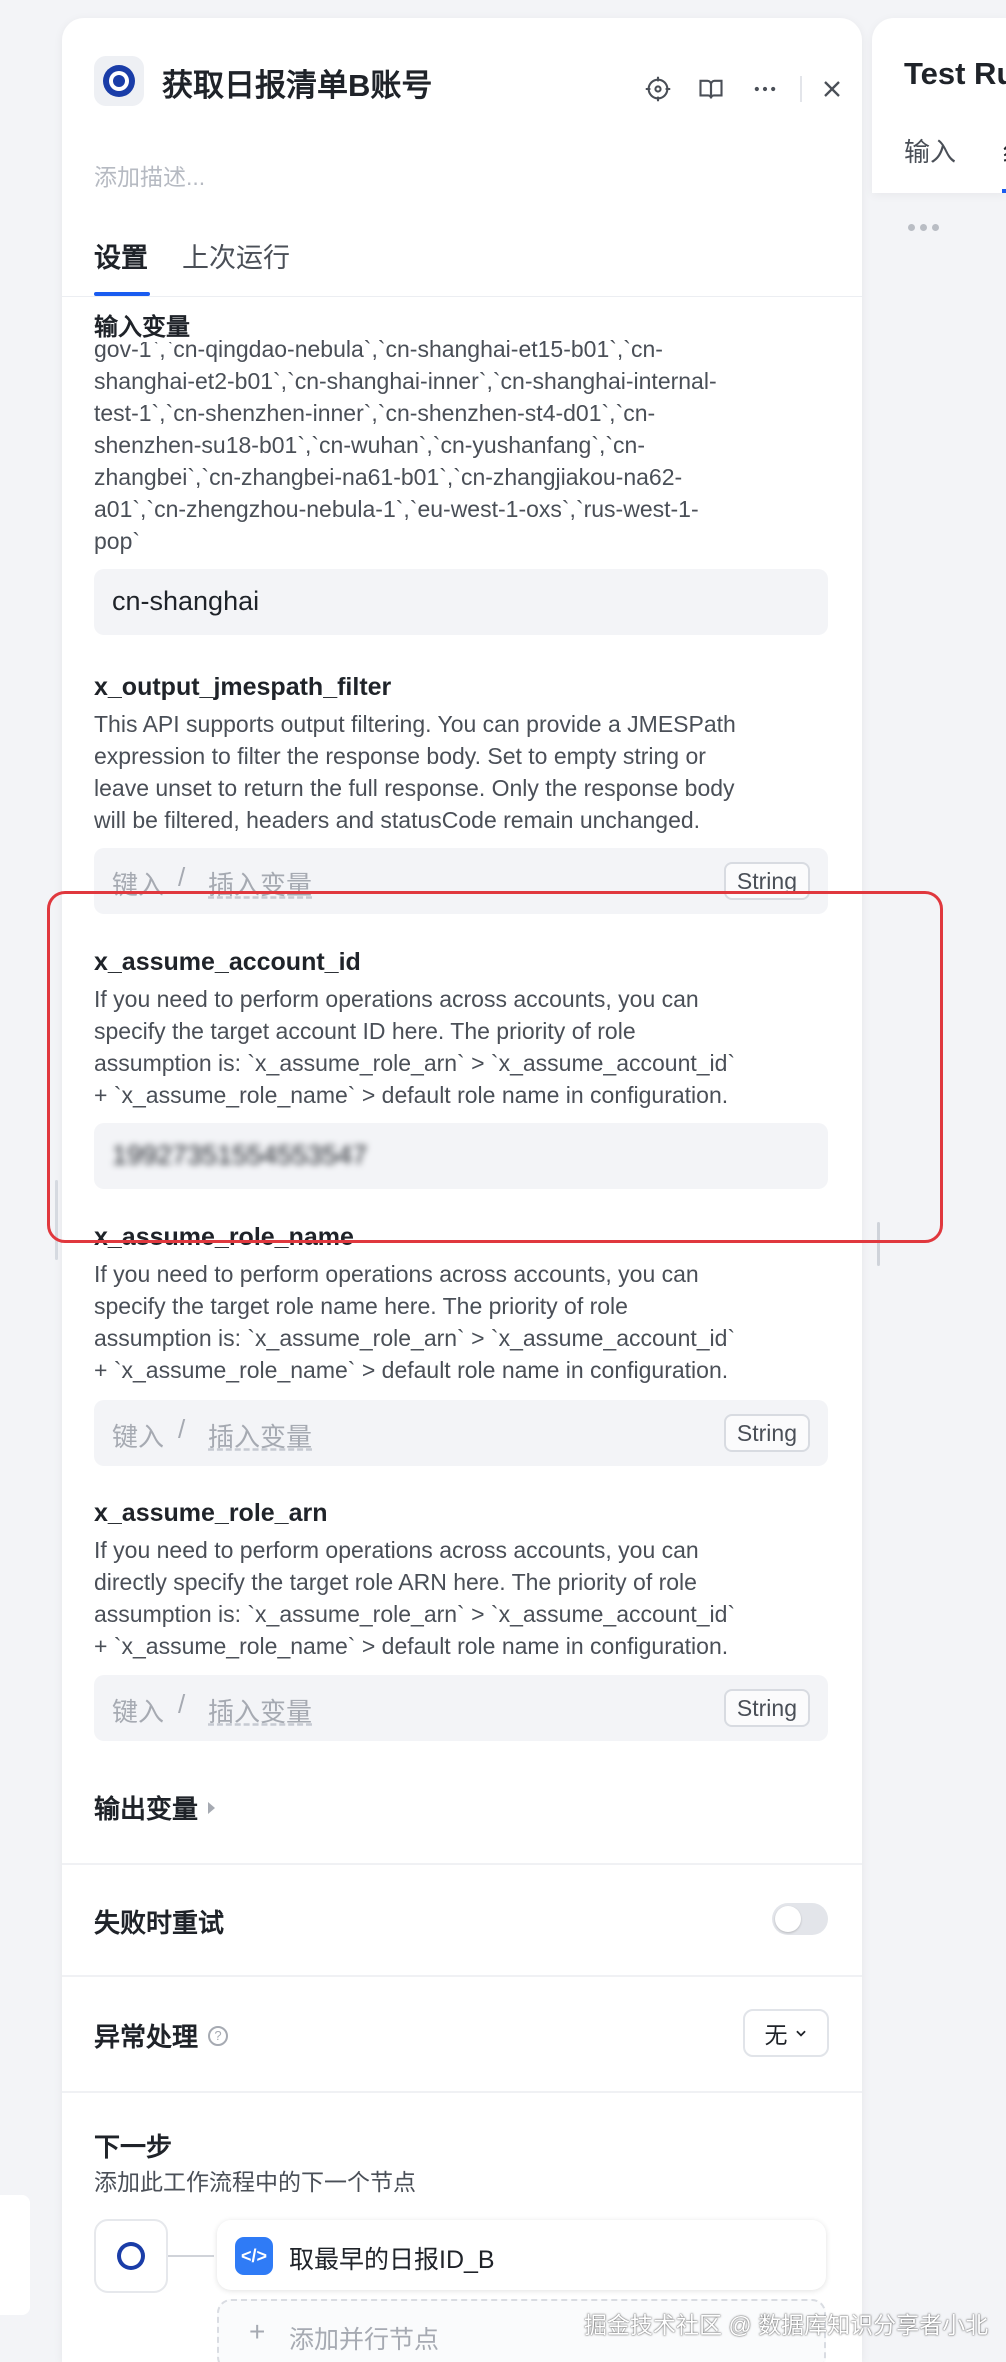  What do you see at coordinates (212, 1807) in the screenshot?
I see `caret-right-icon` at bounding box center [212, 1807].